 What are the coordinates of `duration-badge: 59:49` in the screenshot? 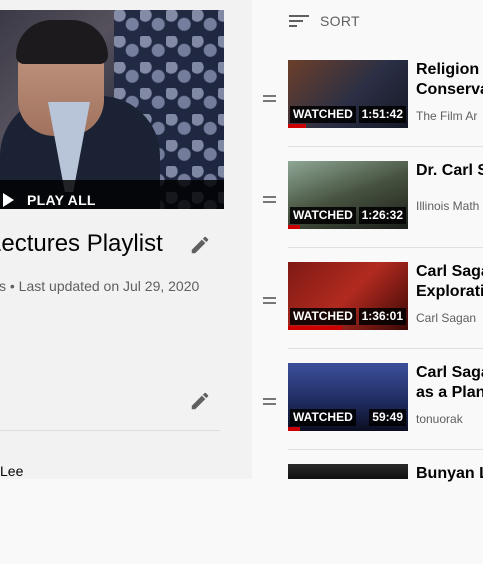 It's located at (387, 417).